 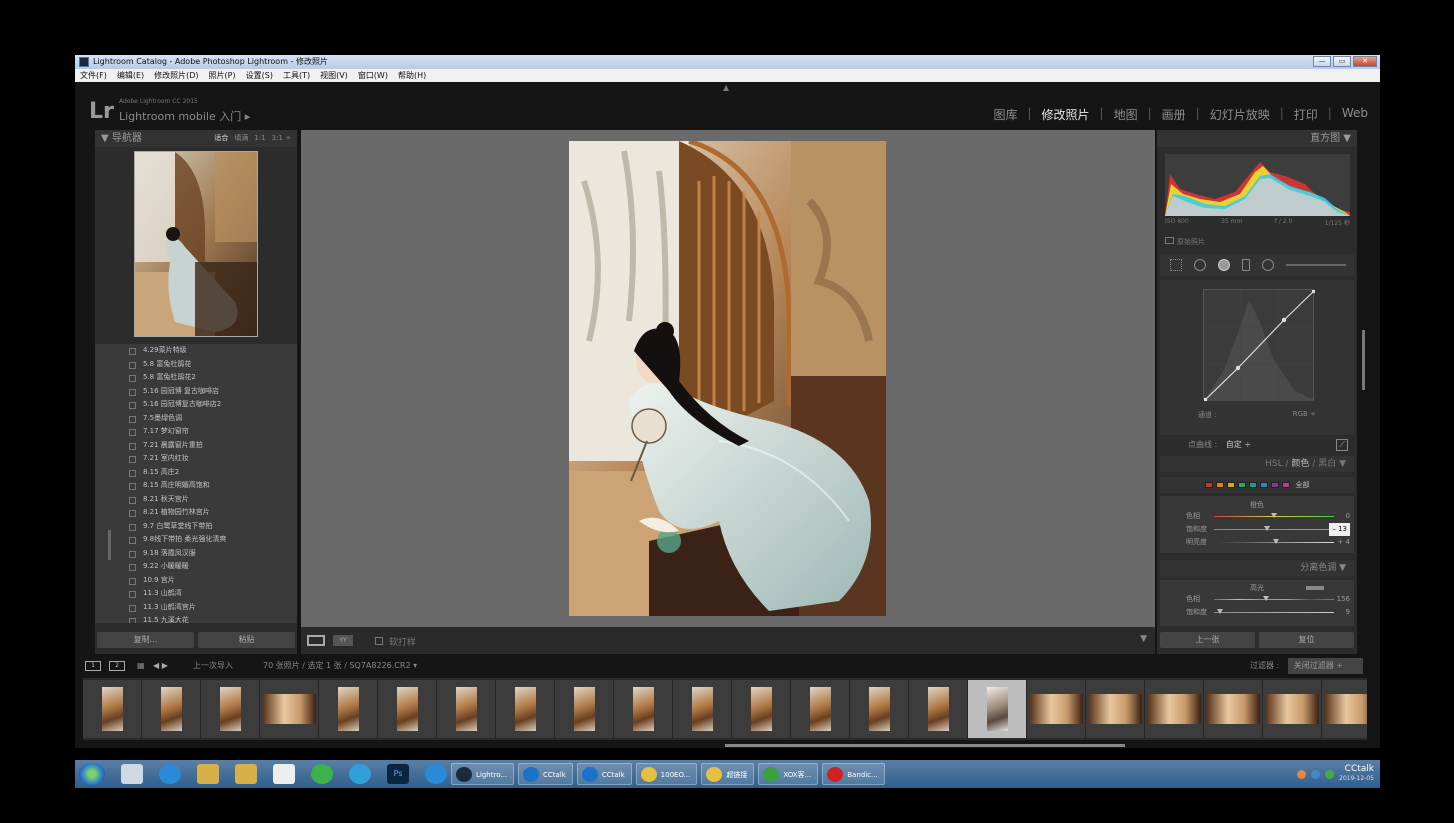 I want to click on preset-item: 7.17 梦幻窗帘, so click(x=196, y=432).